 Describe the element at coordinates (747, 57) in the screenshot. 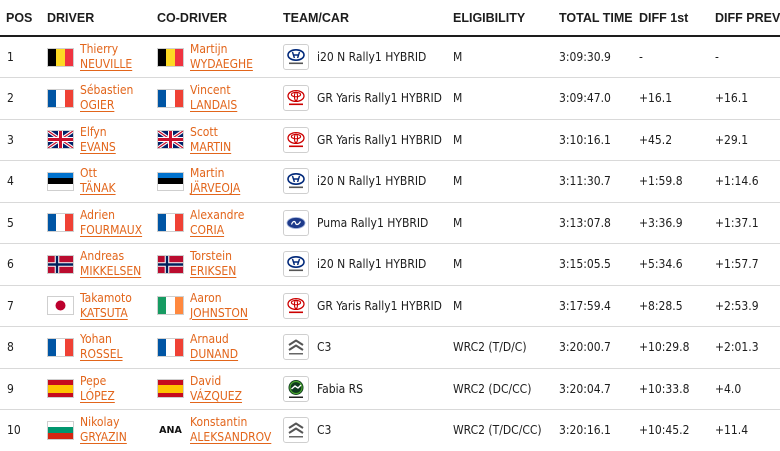

I see `diff-prev: -` at that location.